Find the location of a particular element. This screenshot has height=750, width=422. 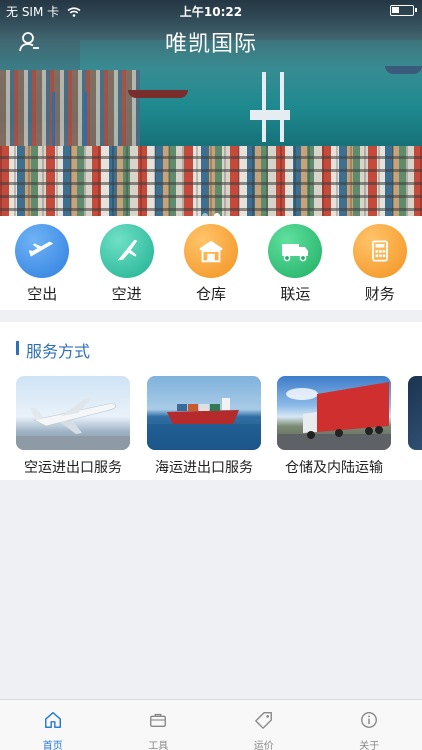

status-time: 上午10:22 is located at coordinates (211, 12).